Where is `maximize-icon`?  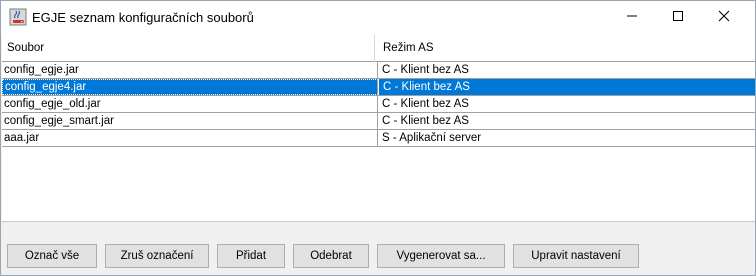 maximize-icon is located at coordinates (678, 17).